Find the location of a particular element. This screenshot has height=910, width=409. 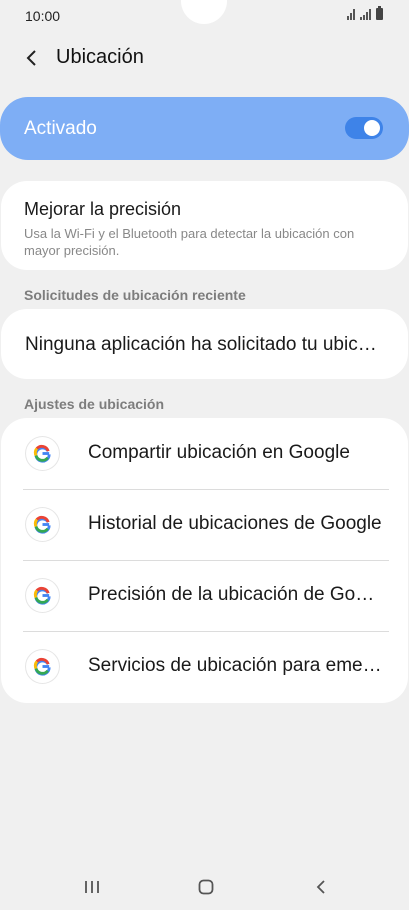

status-bar: 10:00 is located at coordinates (204, 16).